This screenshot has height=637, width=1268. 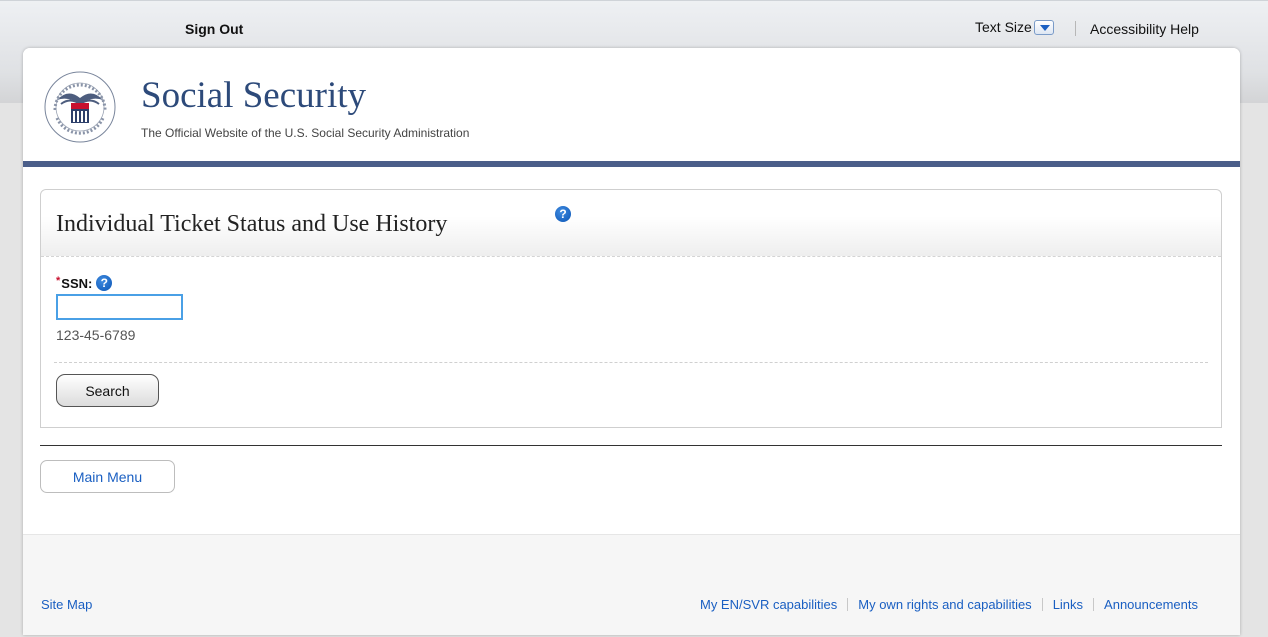 I want to click on panel-divider, so click(x=631, y=362).